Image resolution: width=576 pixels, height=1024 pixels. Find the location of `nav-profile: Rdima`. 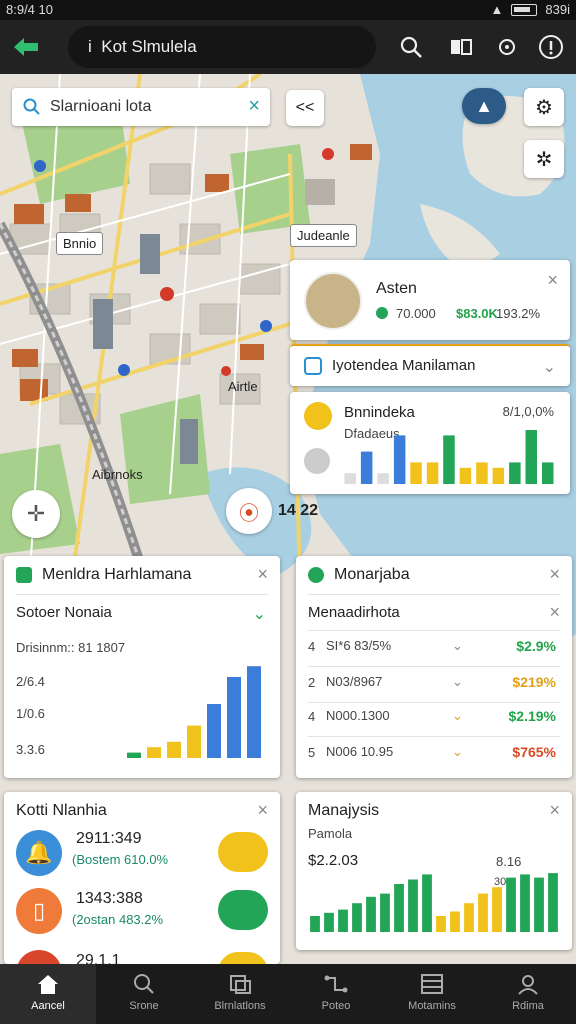

nav-profile: Rdima is located at coordinates (528, 994).